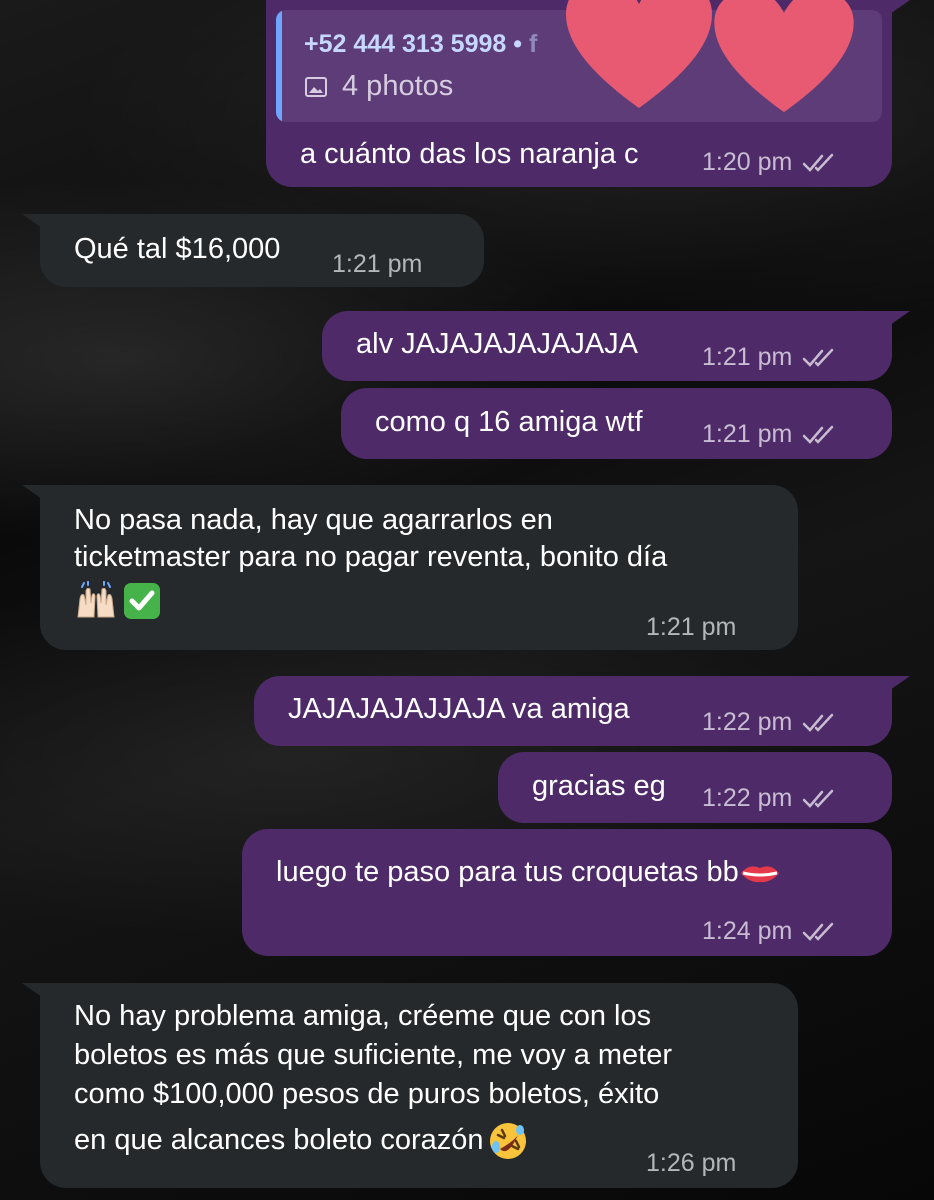  I want to click on message-meta: 1:20 pm, so click(770, 162).